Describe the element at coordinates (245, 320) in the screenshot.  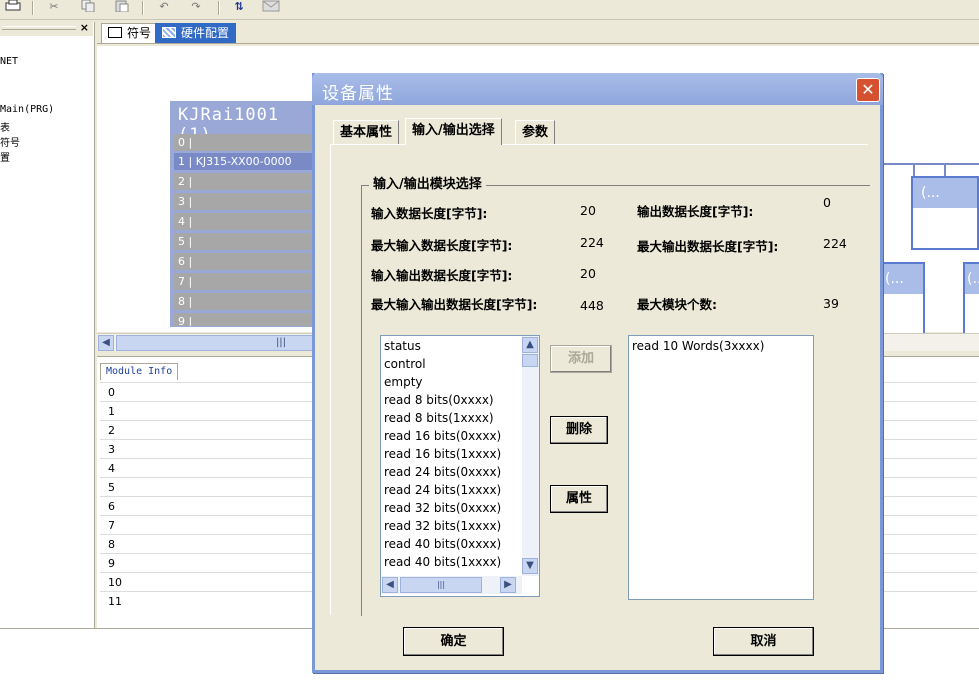
I see `rail-slot: 9 |` at that location.